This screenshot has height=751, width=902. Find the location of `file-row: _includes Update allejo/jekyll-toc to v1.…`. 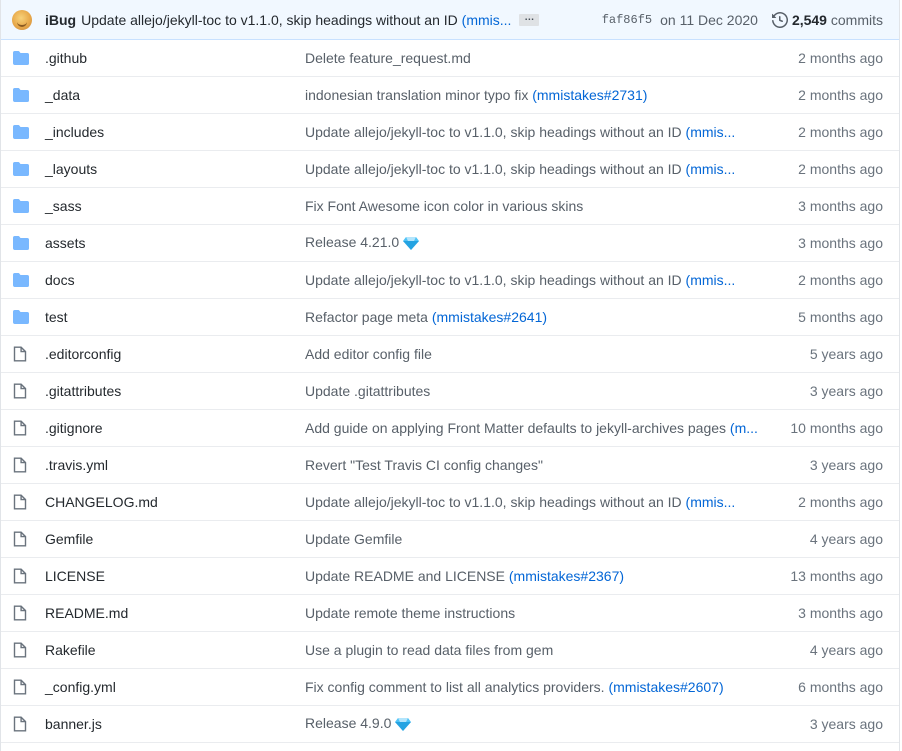

file-row: _includes Update allejo/jekyll-toc to v1.… is located at coordinates (450, 132).